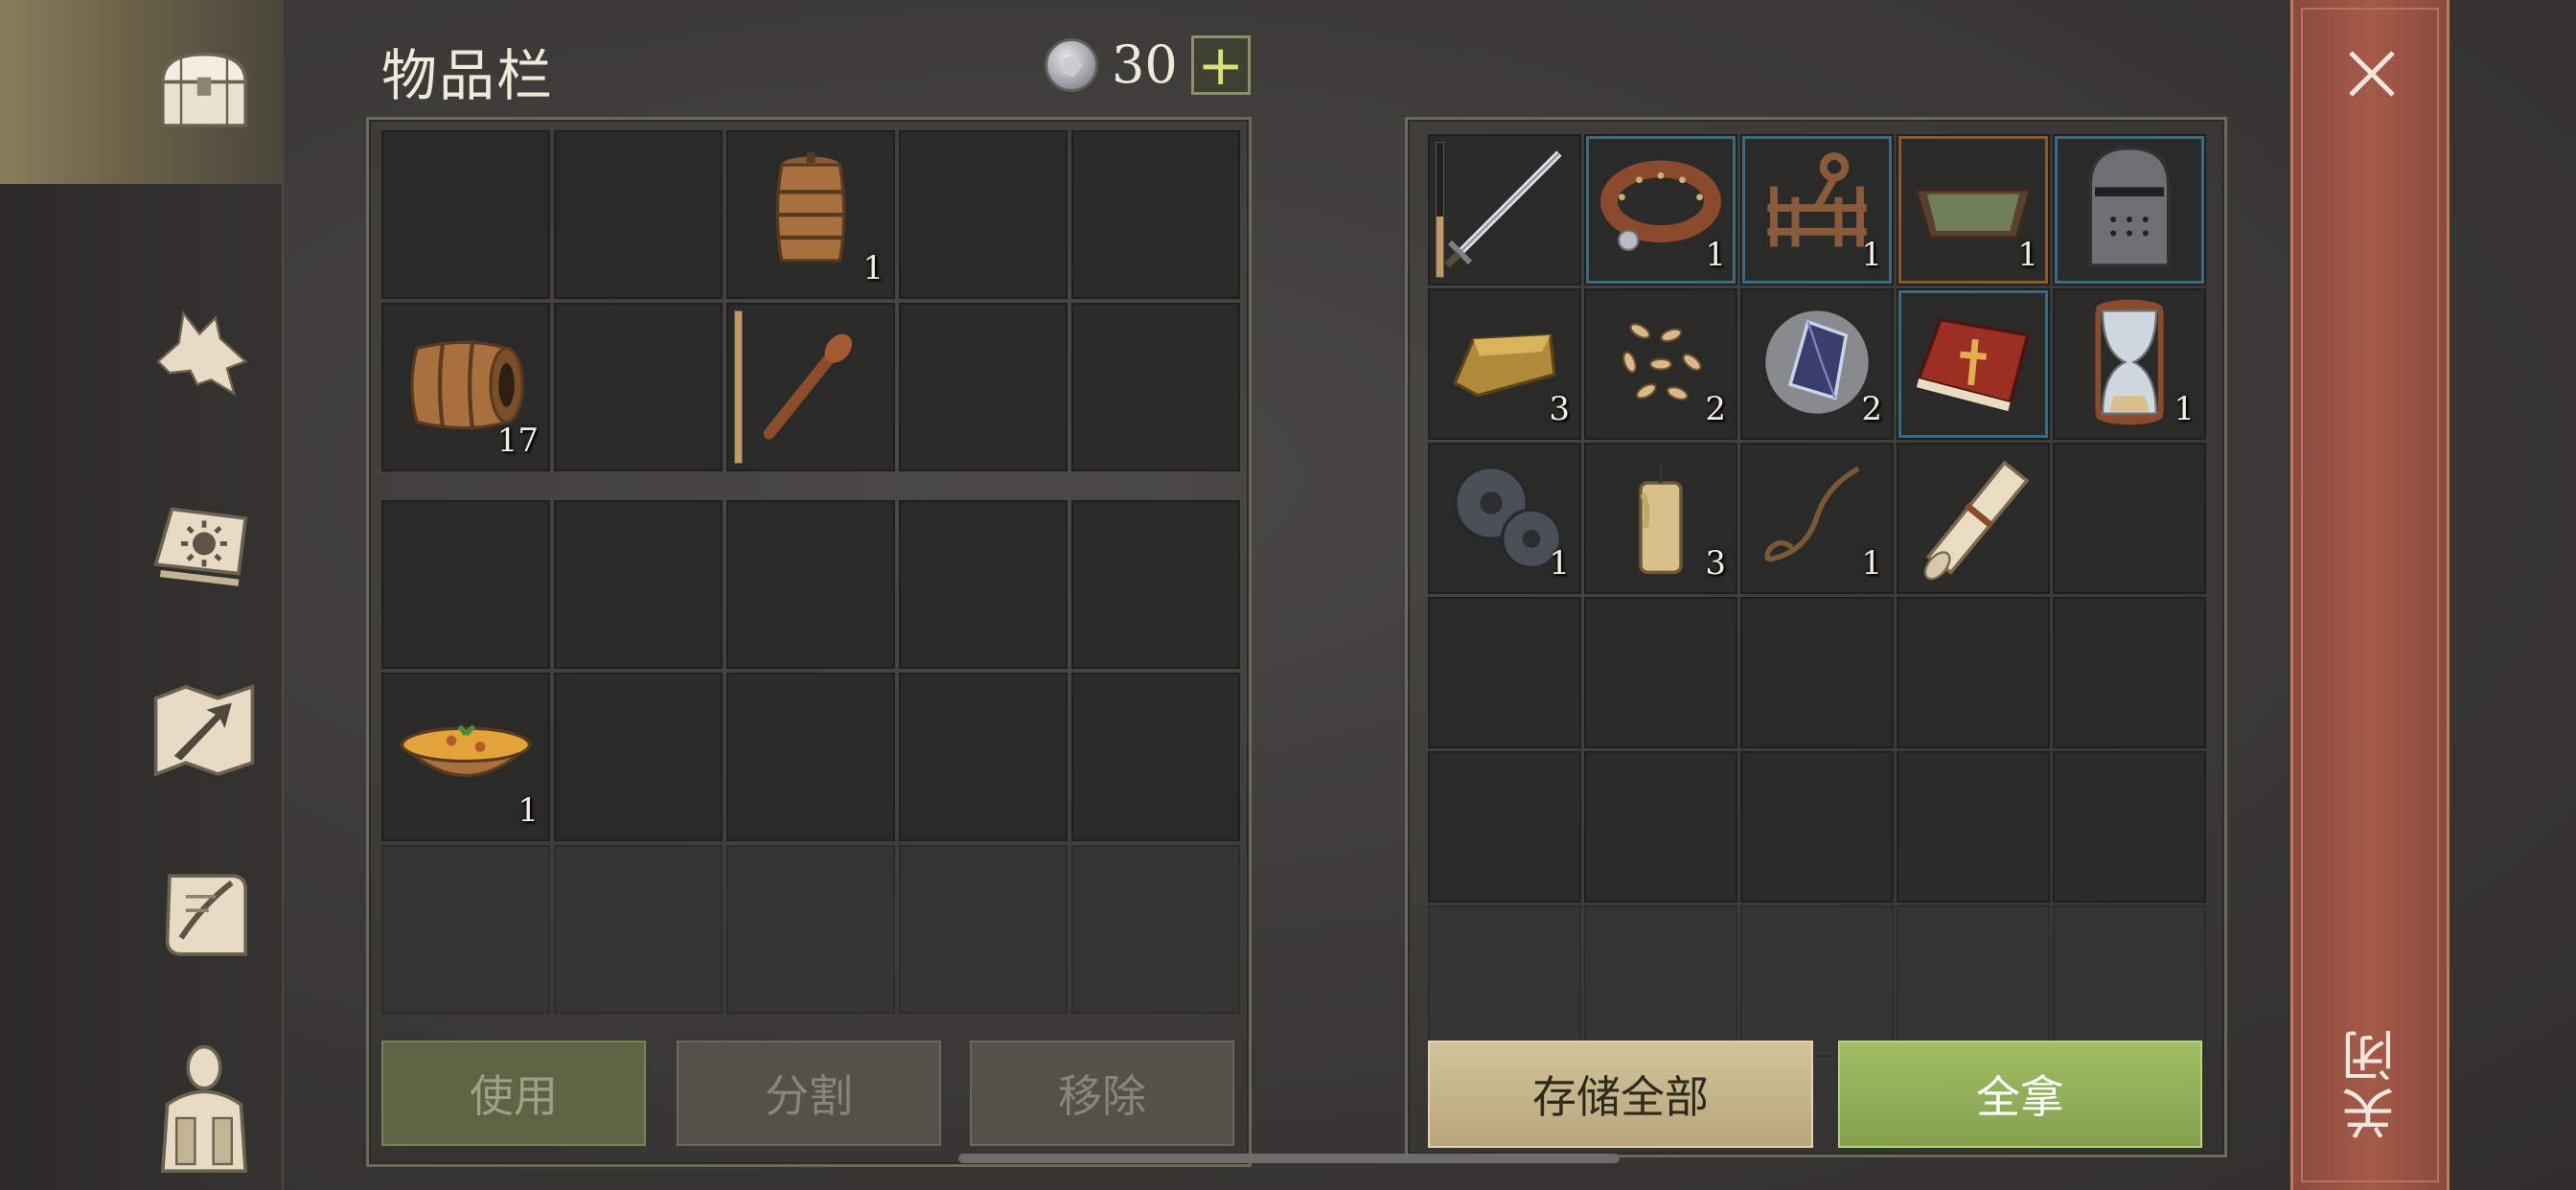  I want to click on sword-icon, so click(1504, 210).